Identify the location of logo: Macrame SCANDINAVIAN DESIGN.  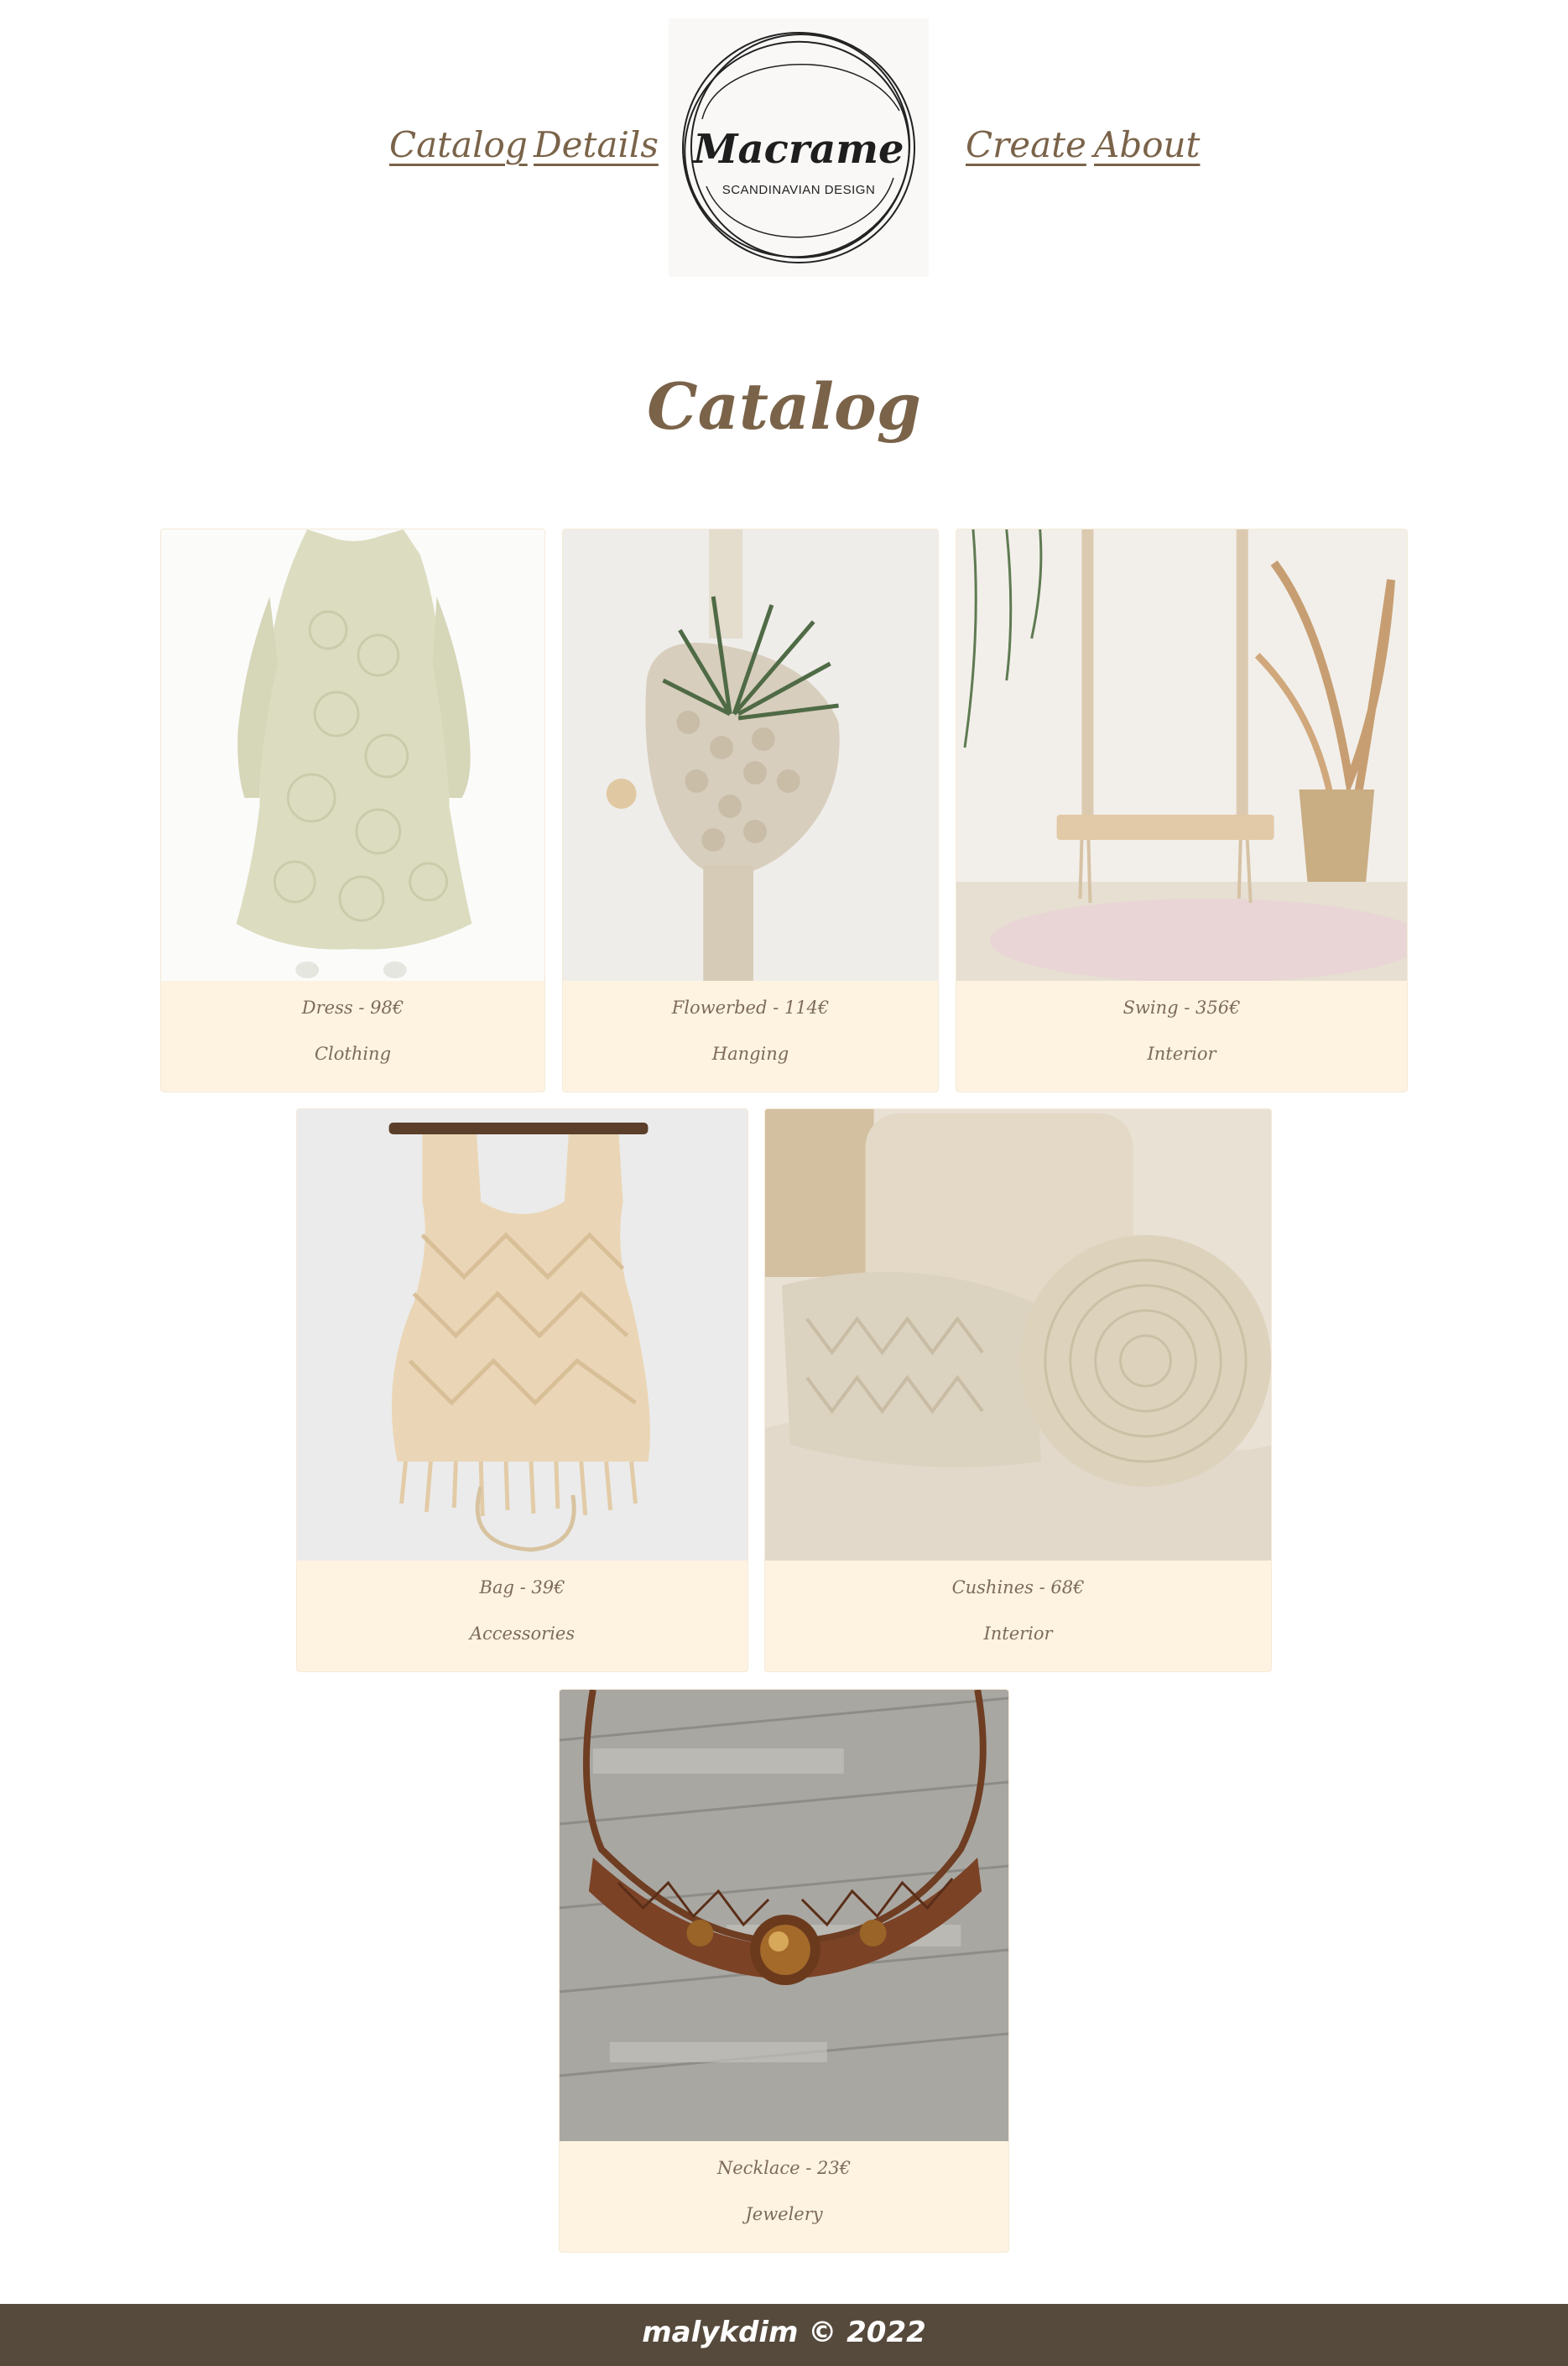
(799, 147).